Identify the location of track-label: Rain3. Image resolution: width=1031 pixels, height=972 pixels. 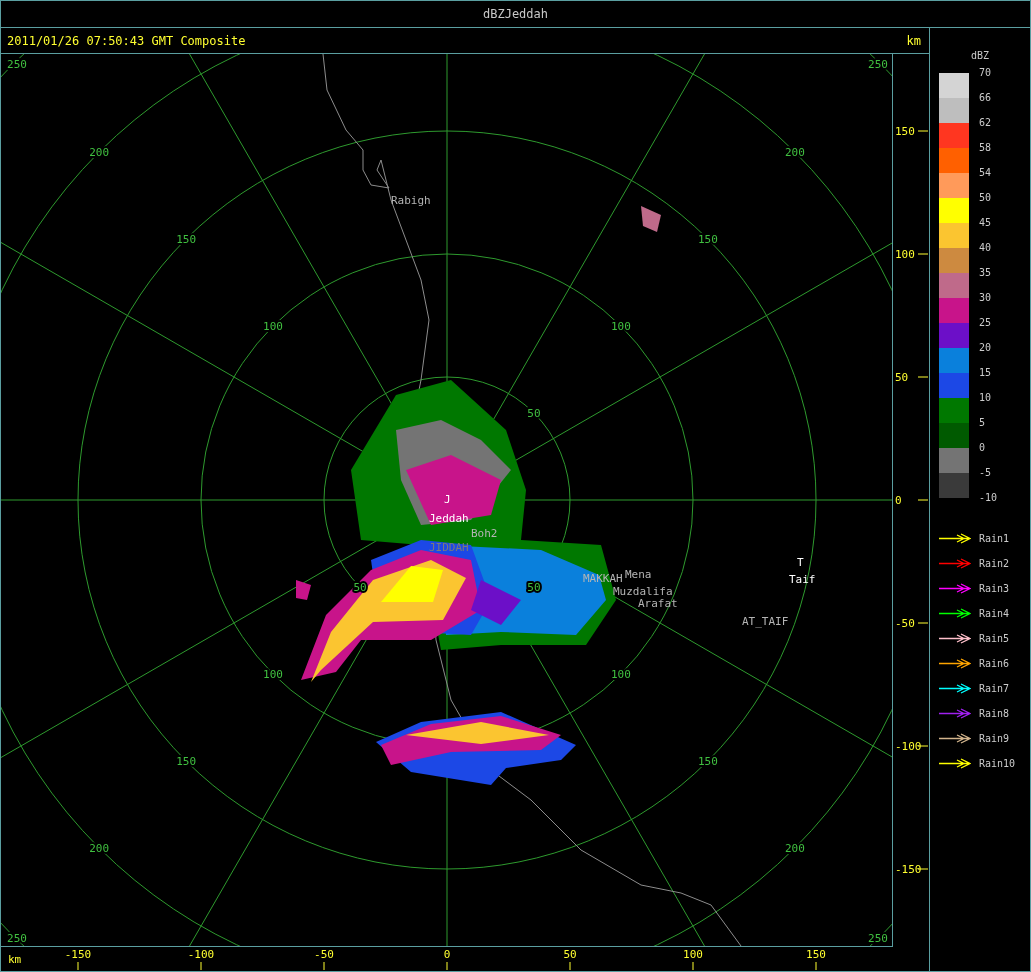
(994, 588).